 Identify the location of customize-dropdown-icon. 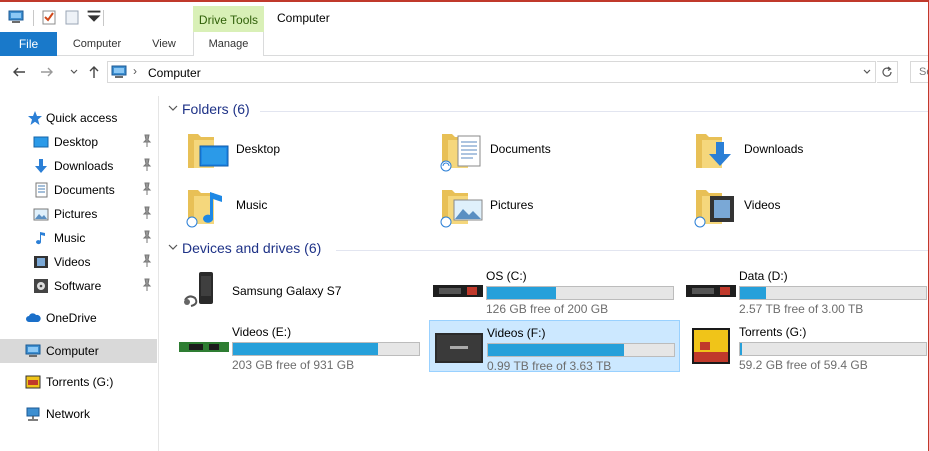
(94, 17).